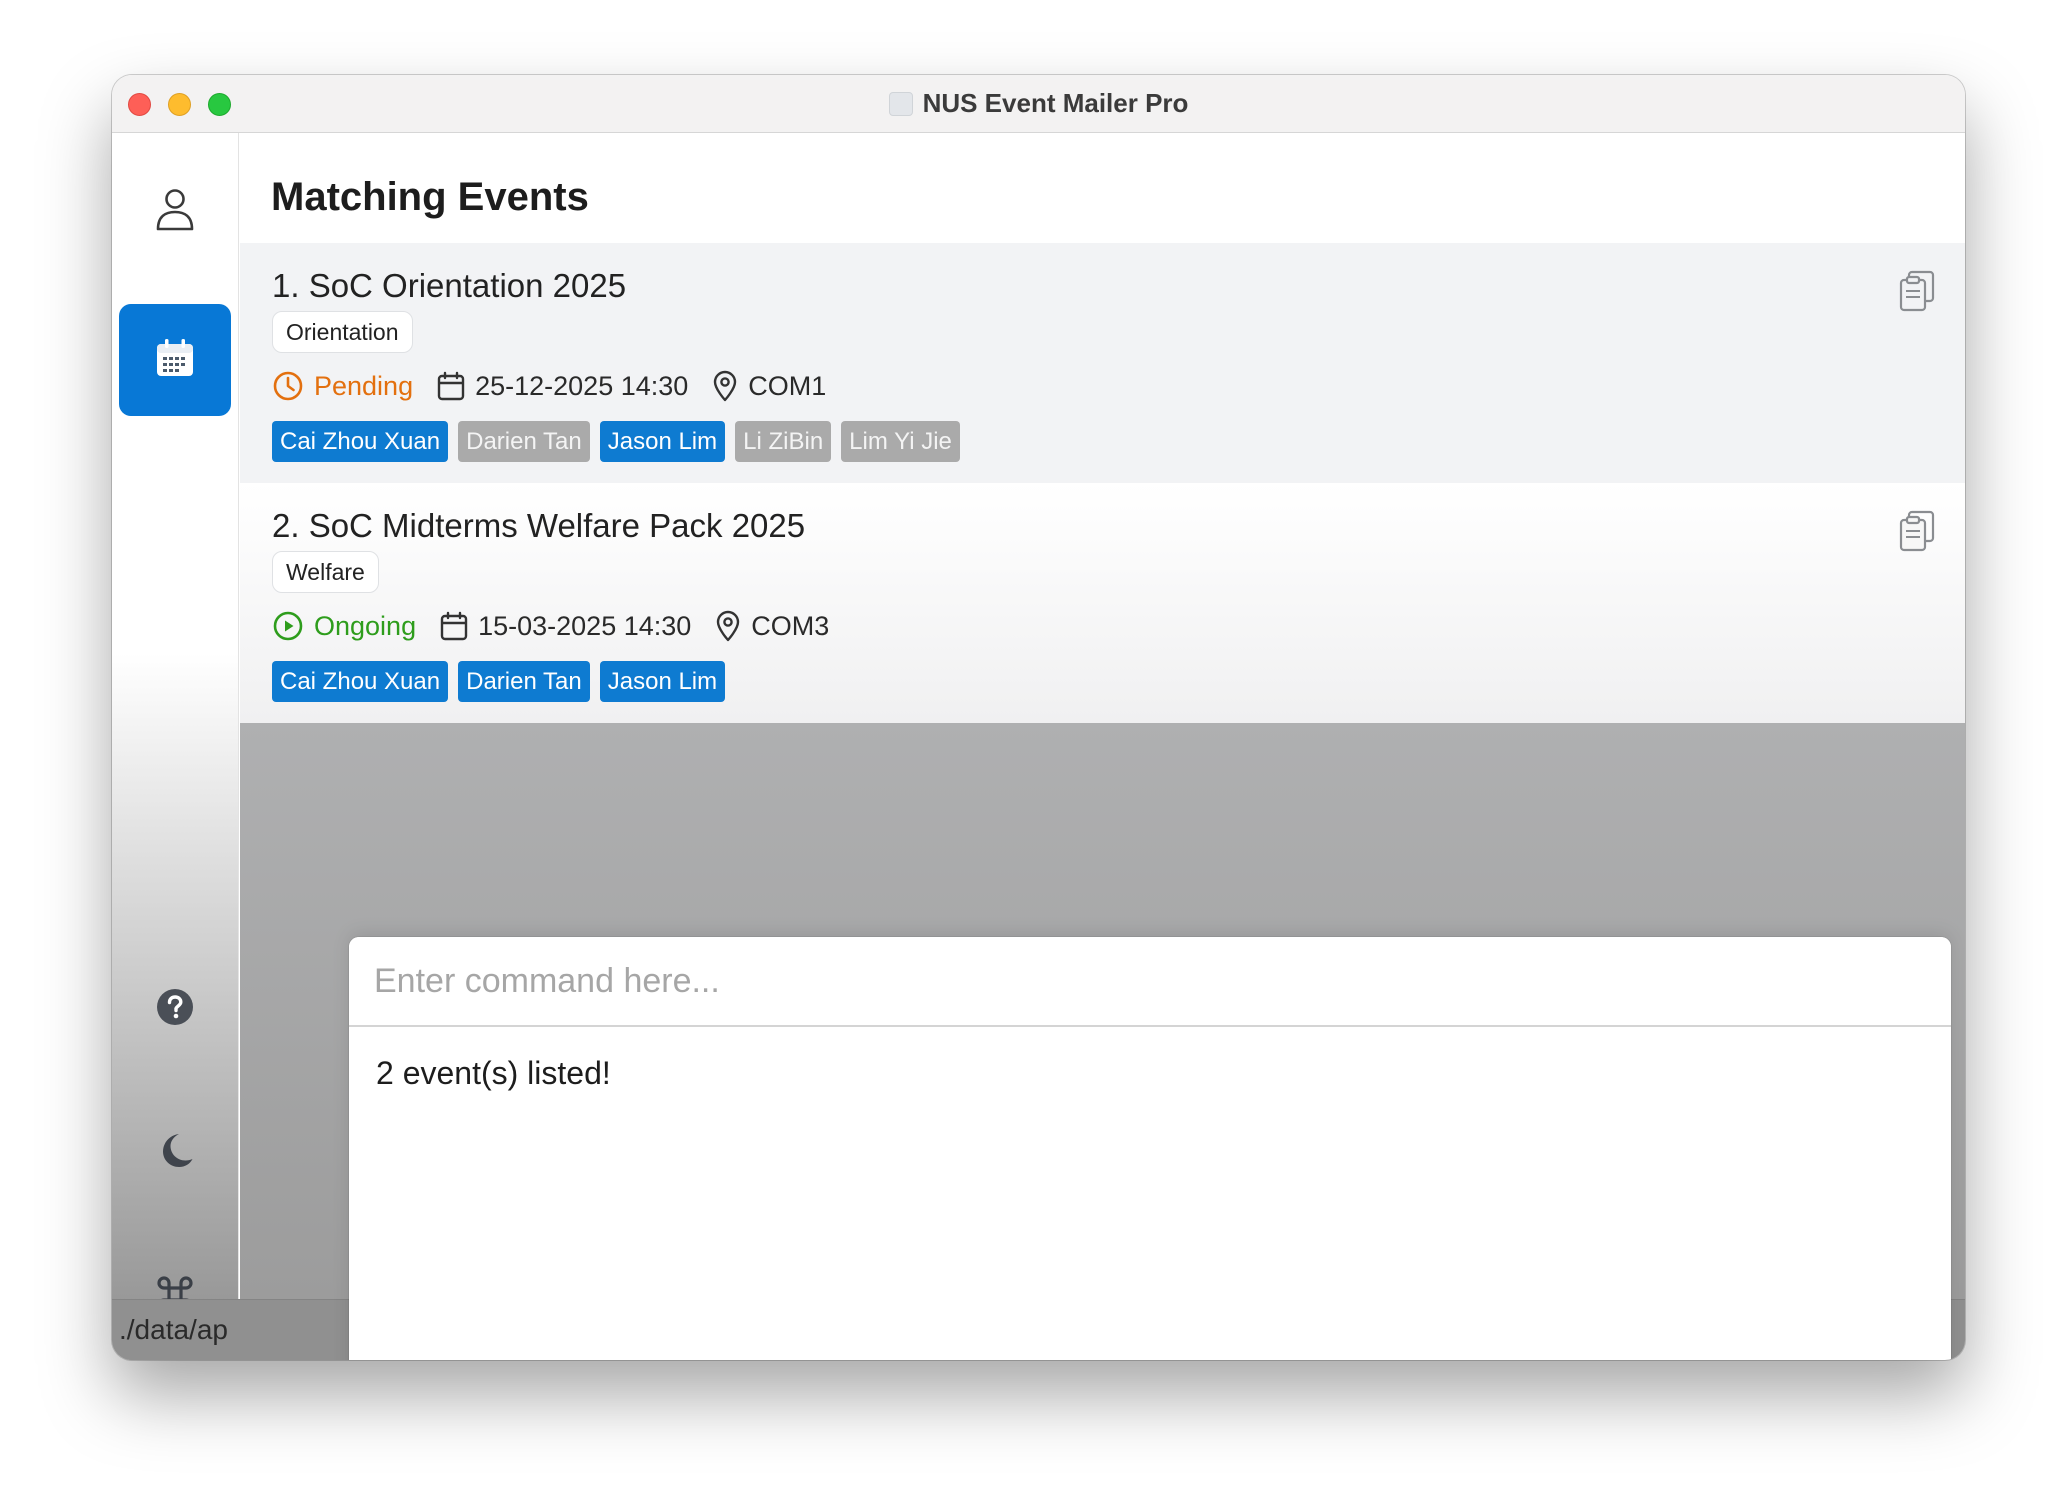 This screenshot has height=1506, width=2072. I want to click on event-location: COM1, so click(769, 386).